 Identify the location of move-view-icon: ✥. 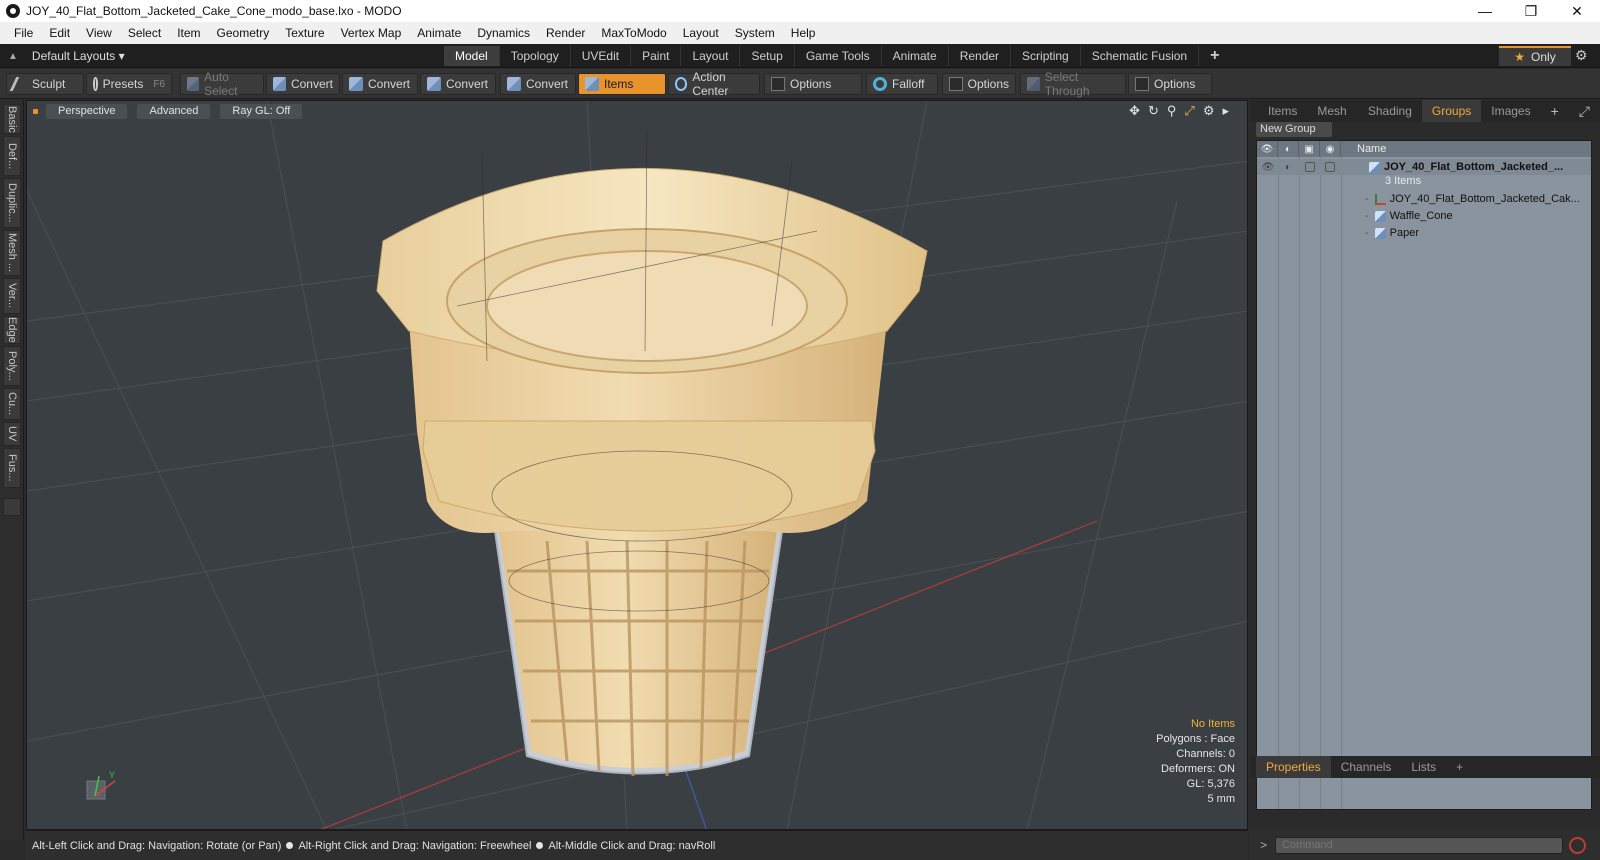
(1134, 111).